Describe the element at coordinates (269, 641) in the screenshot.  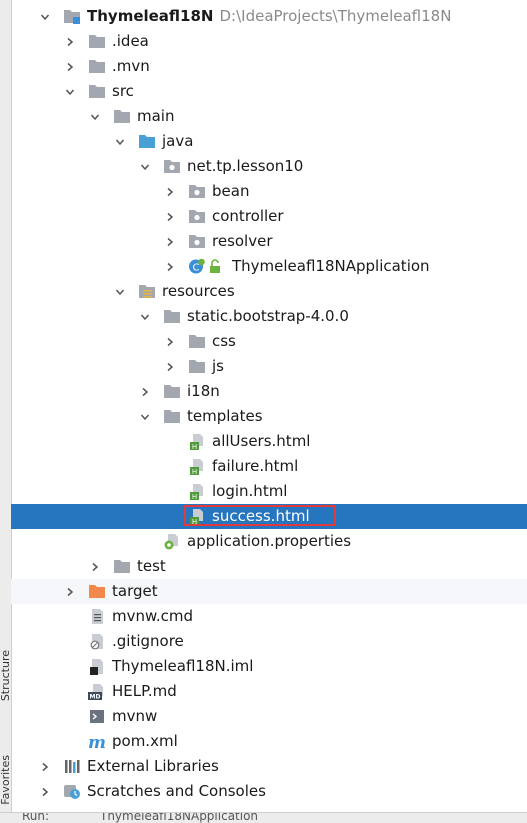
I see `tree-node: .gitignore` at that location.